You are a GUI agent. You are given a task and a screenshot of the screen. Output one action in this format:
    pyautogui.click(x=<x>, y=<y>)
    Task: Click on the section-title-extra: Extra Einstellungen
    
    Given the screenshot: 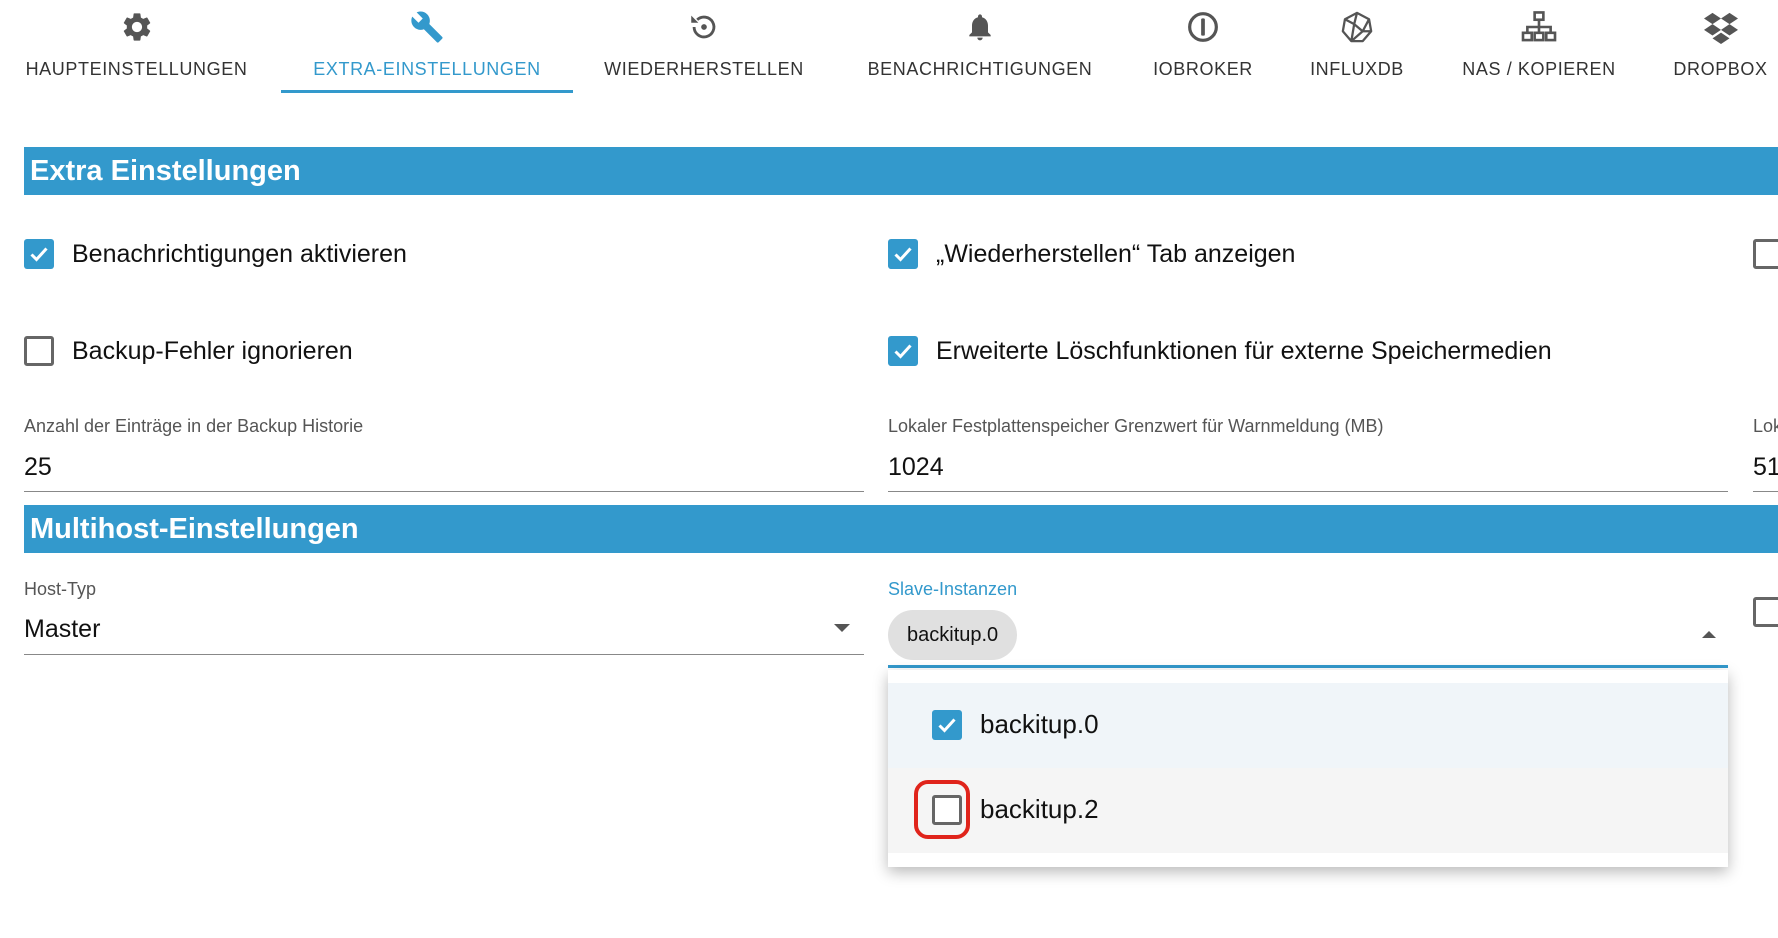 What is the action you would take?
    pyautogui.click(x=901, y=171)
    